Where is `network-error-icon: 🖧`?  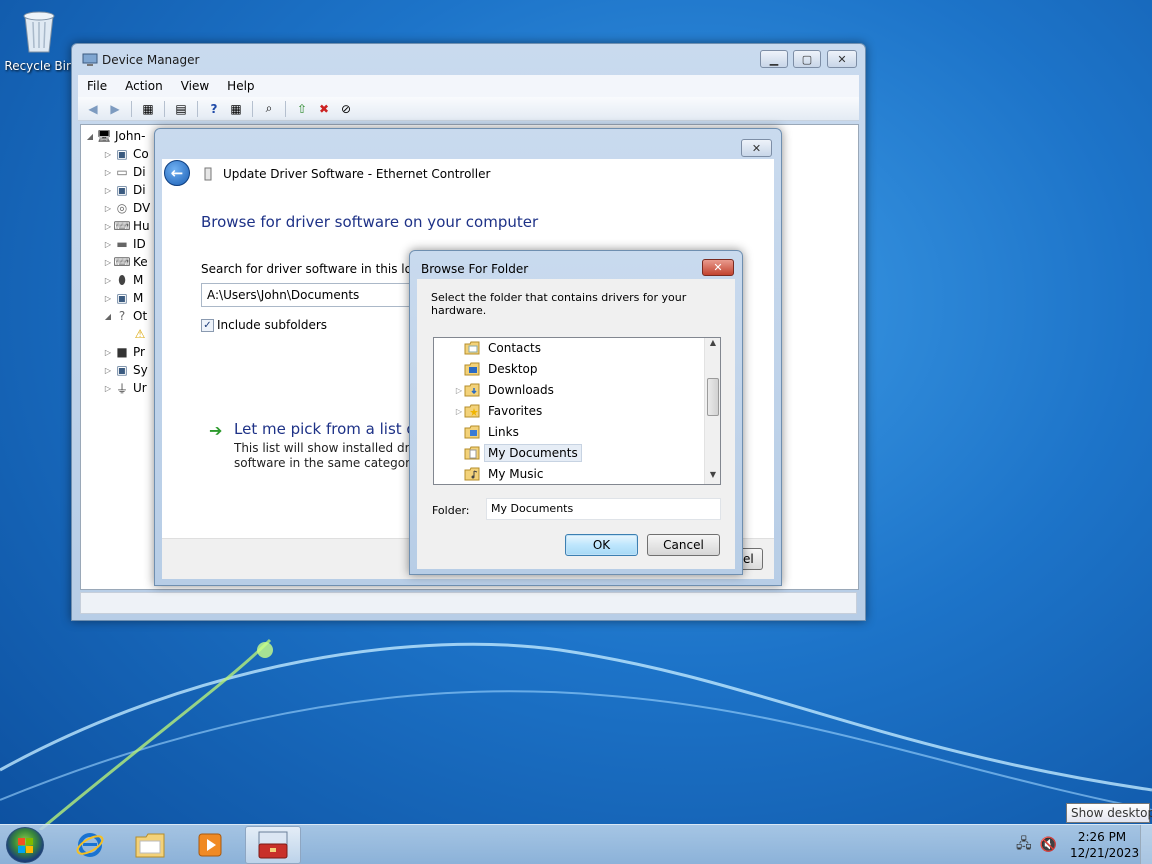 network-error-icon: 🖧 is located at coordinates (1024, 845).